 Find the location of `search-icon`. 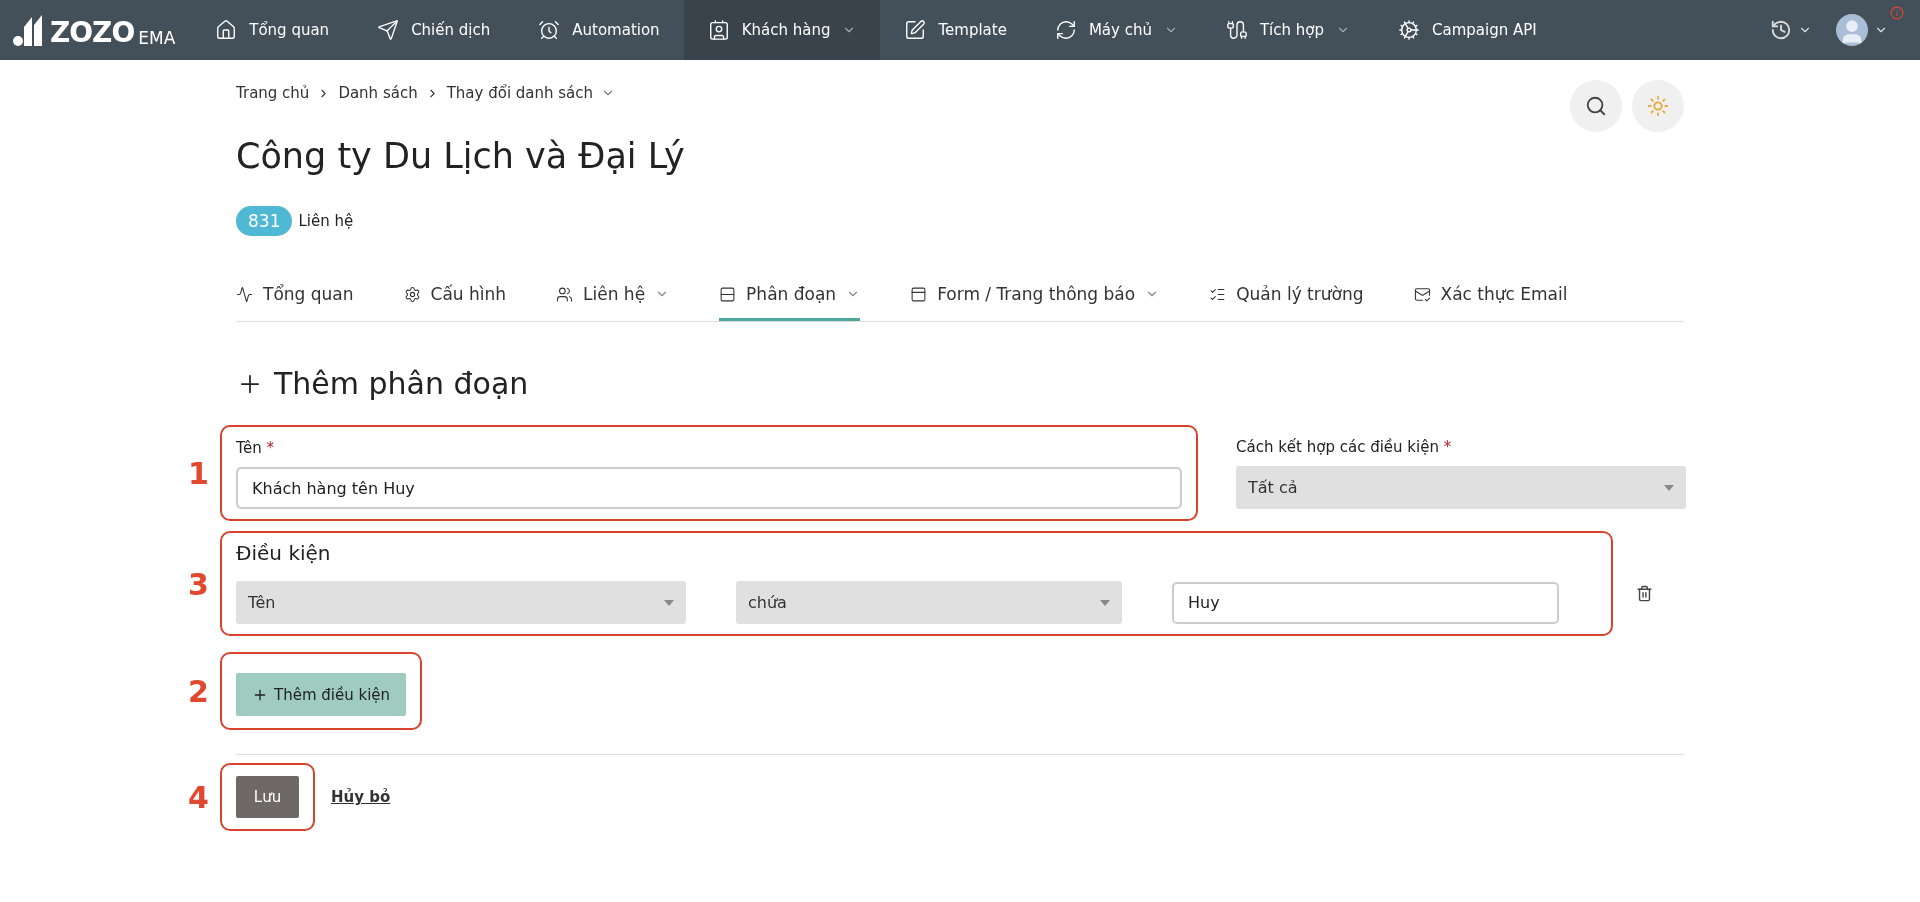

search-icon is located at coordinates (1596, 106).